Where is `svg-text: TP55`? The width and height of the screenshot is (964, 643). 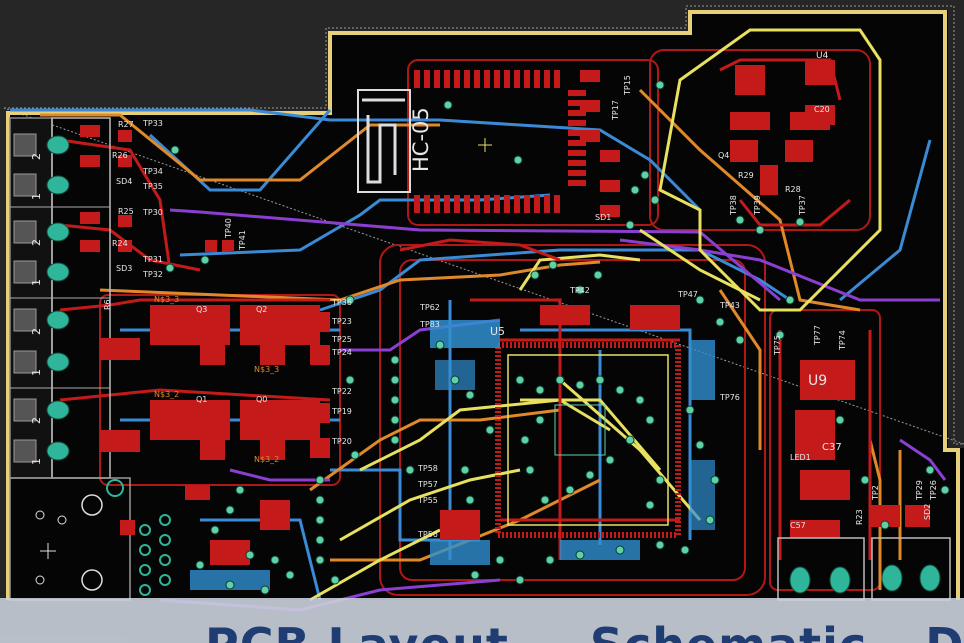 svg-text: TP55 is located at coordinates (427, 500).